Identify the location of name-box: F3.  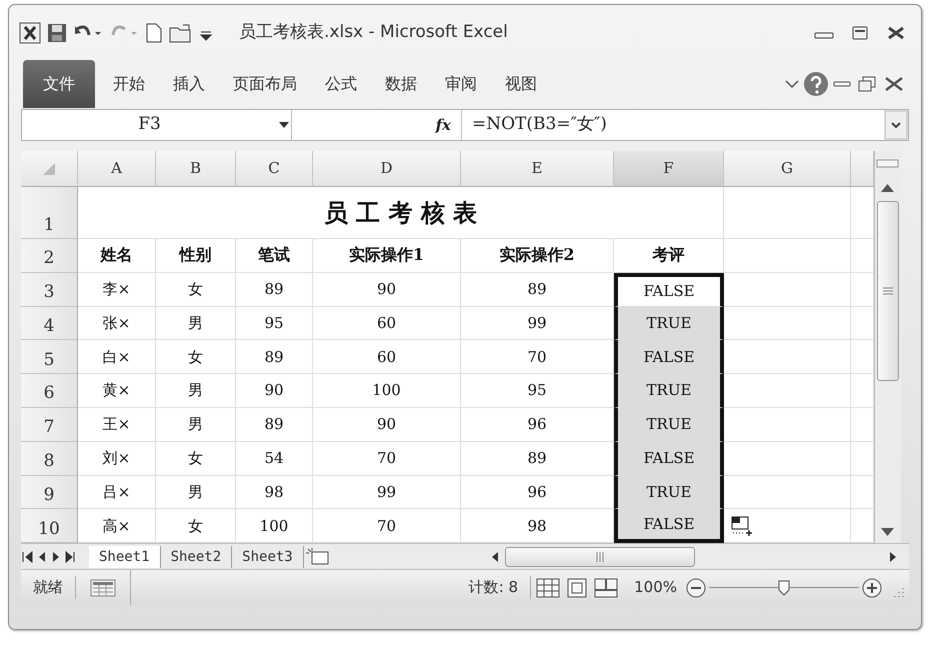
(149, 125).